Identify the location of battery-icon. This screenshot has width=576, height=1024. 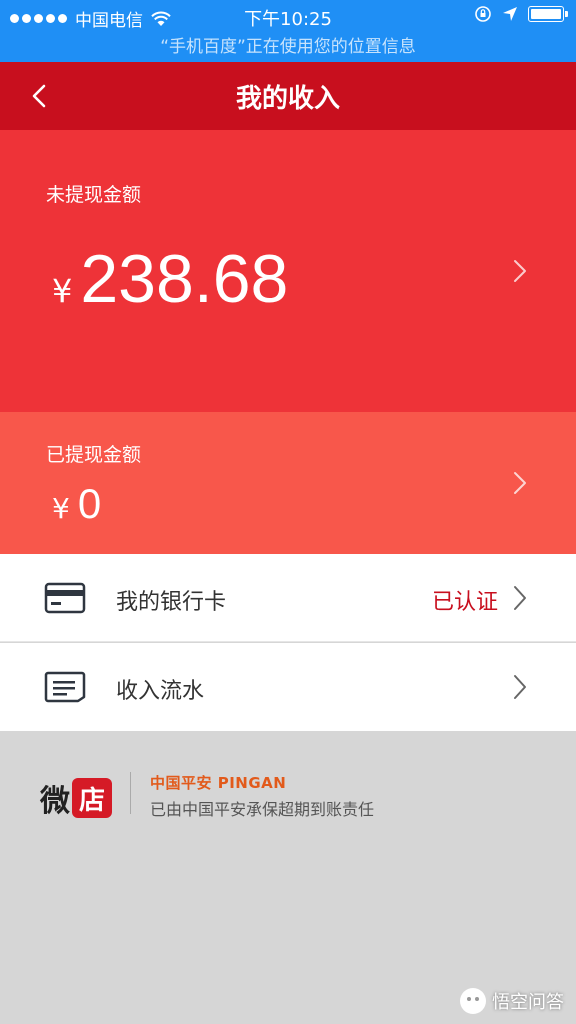
(548, 14).